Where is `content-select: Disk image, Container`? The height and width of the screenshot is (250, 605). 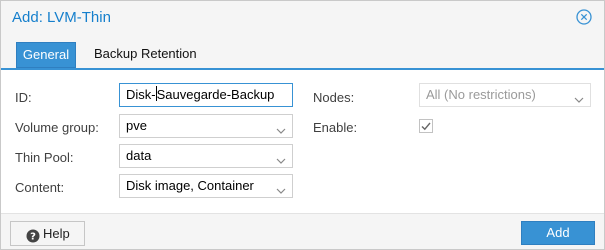
content-select: Disk image, Container is located at coordinates (206, 186).